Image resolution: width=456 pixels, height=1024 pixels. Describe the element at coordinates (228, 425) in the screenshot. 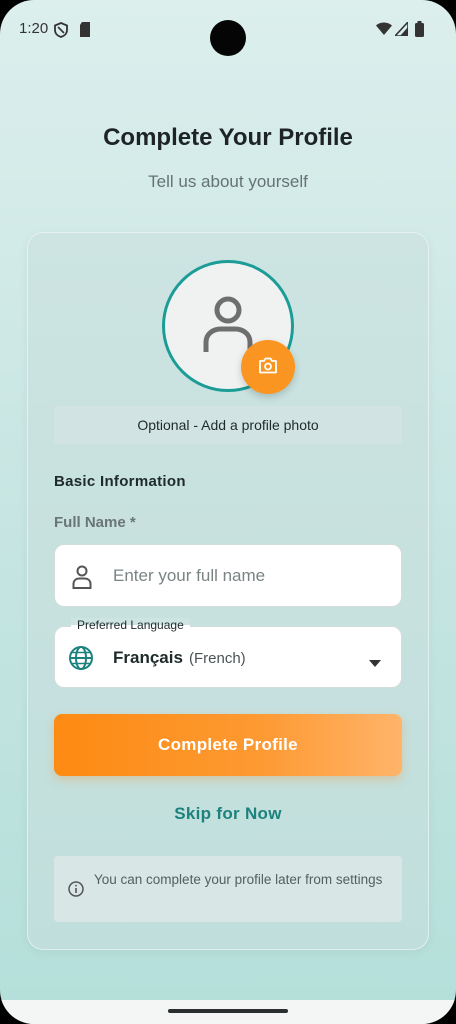

I see `photo-hint: Optional - Add a profile photo` at that location.